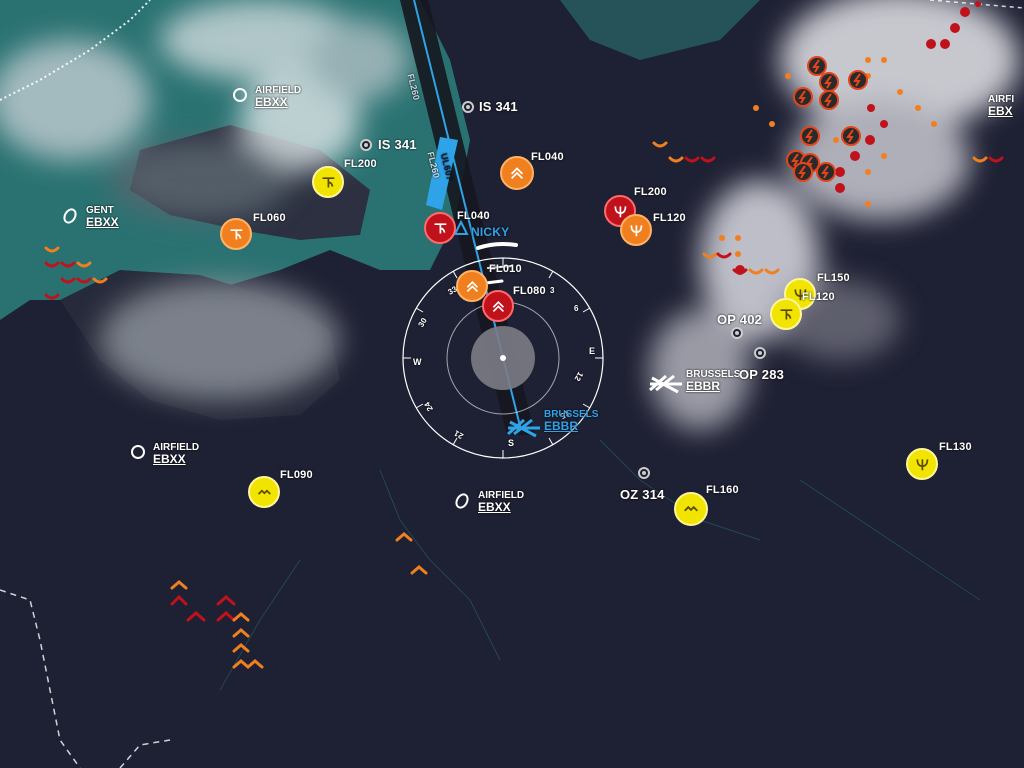  Describe the element at coordinates (417, 362) in the screenshot. I see `compass-west-label: W` at that location.